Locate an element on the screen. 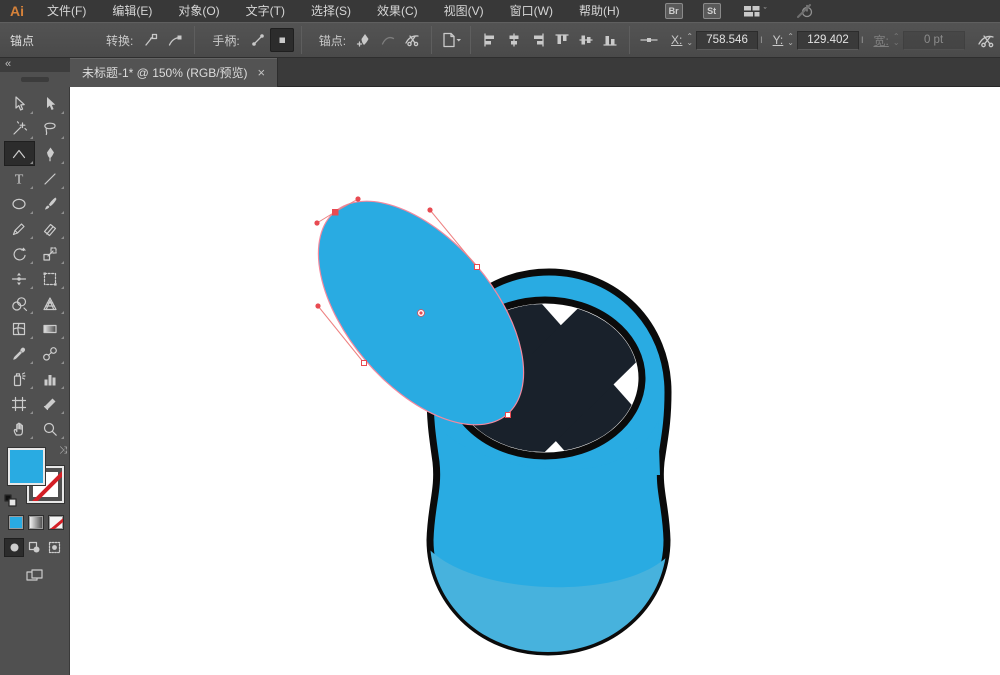 The image size is (1000, 675). convert-to-smooth-button is located at coordinates (175, 40).